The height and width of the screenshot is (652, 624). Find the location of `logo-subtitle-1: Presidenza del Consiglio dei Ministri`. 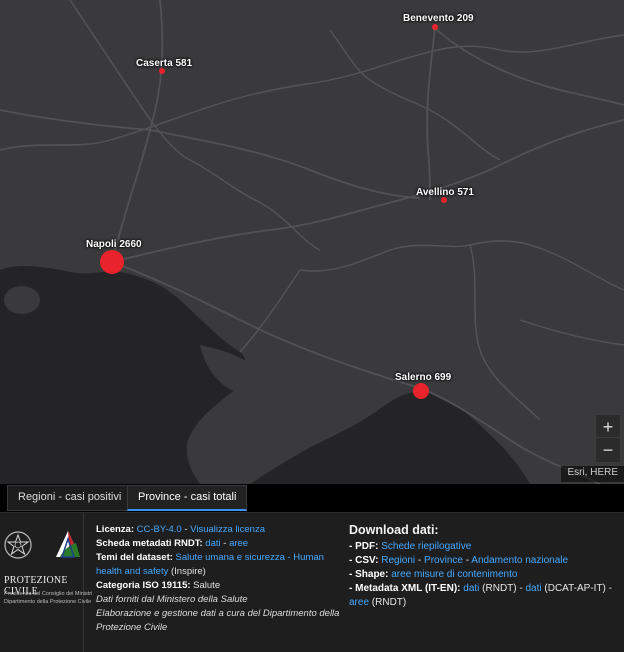

logo-subtitle-1: Presidenza del Consiglio dei Ministri is located at coordinates (48, 594).